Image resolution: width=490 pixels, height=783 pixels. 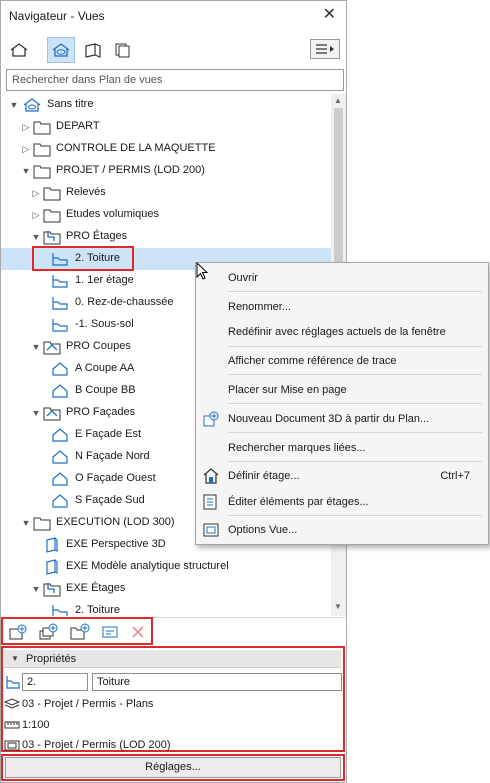 I want to click on publisher-sets-button, so click(x=123, y=50).